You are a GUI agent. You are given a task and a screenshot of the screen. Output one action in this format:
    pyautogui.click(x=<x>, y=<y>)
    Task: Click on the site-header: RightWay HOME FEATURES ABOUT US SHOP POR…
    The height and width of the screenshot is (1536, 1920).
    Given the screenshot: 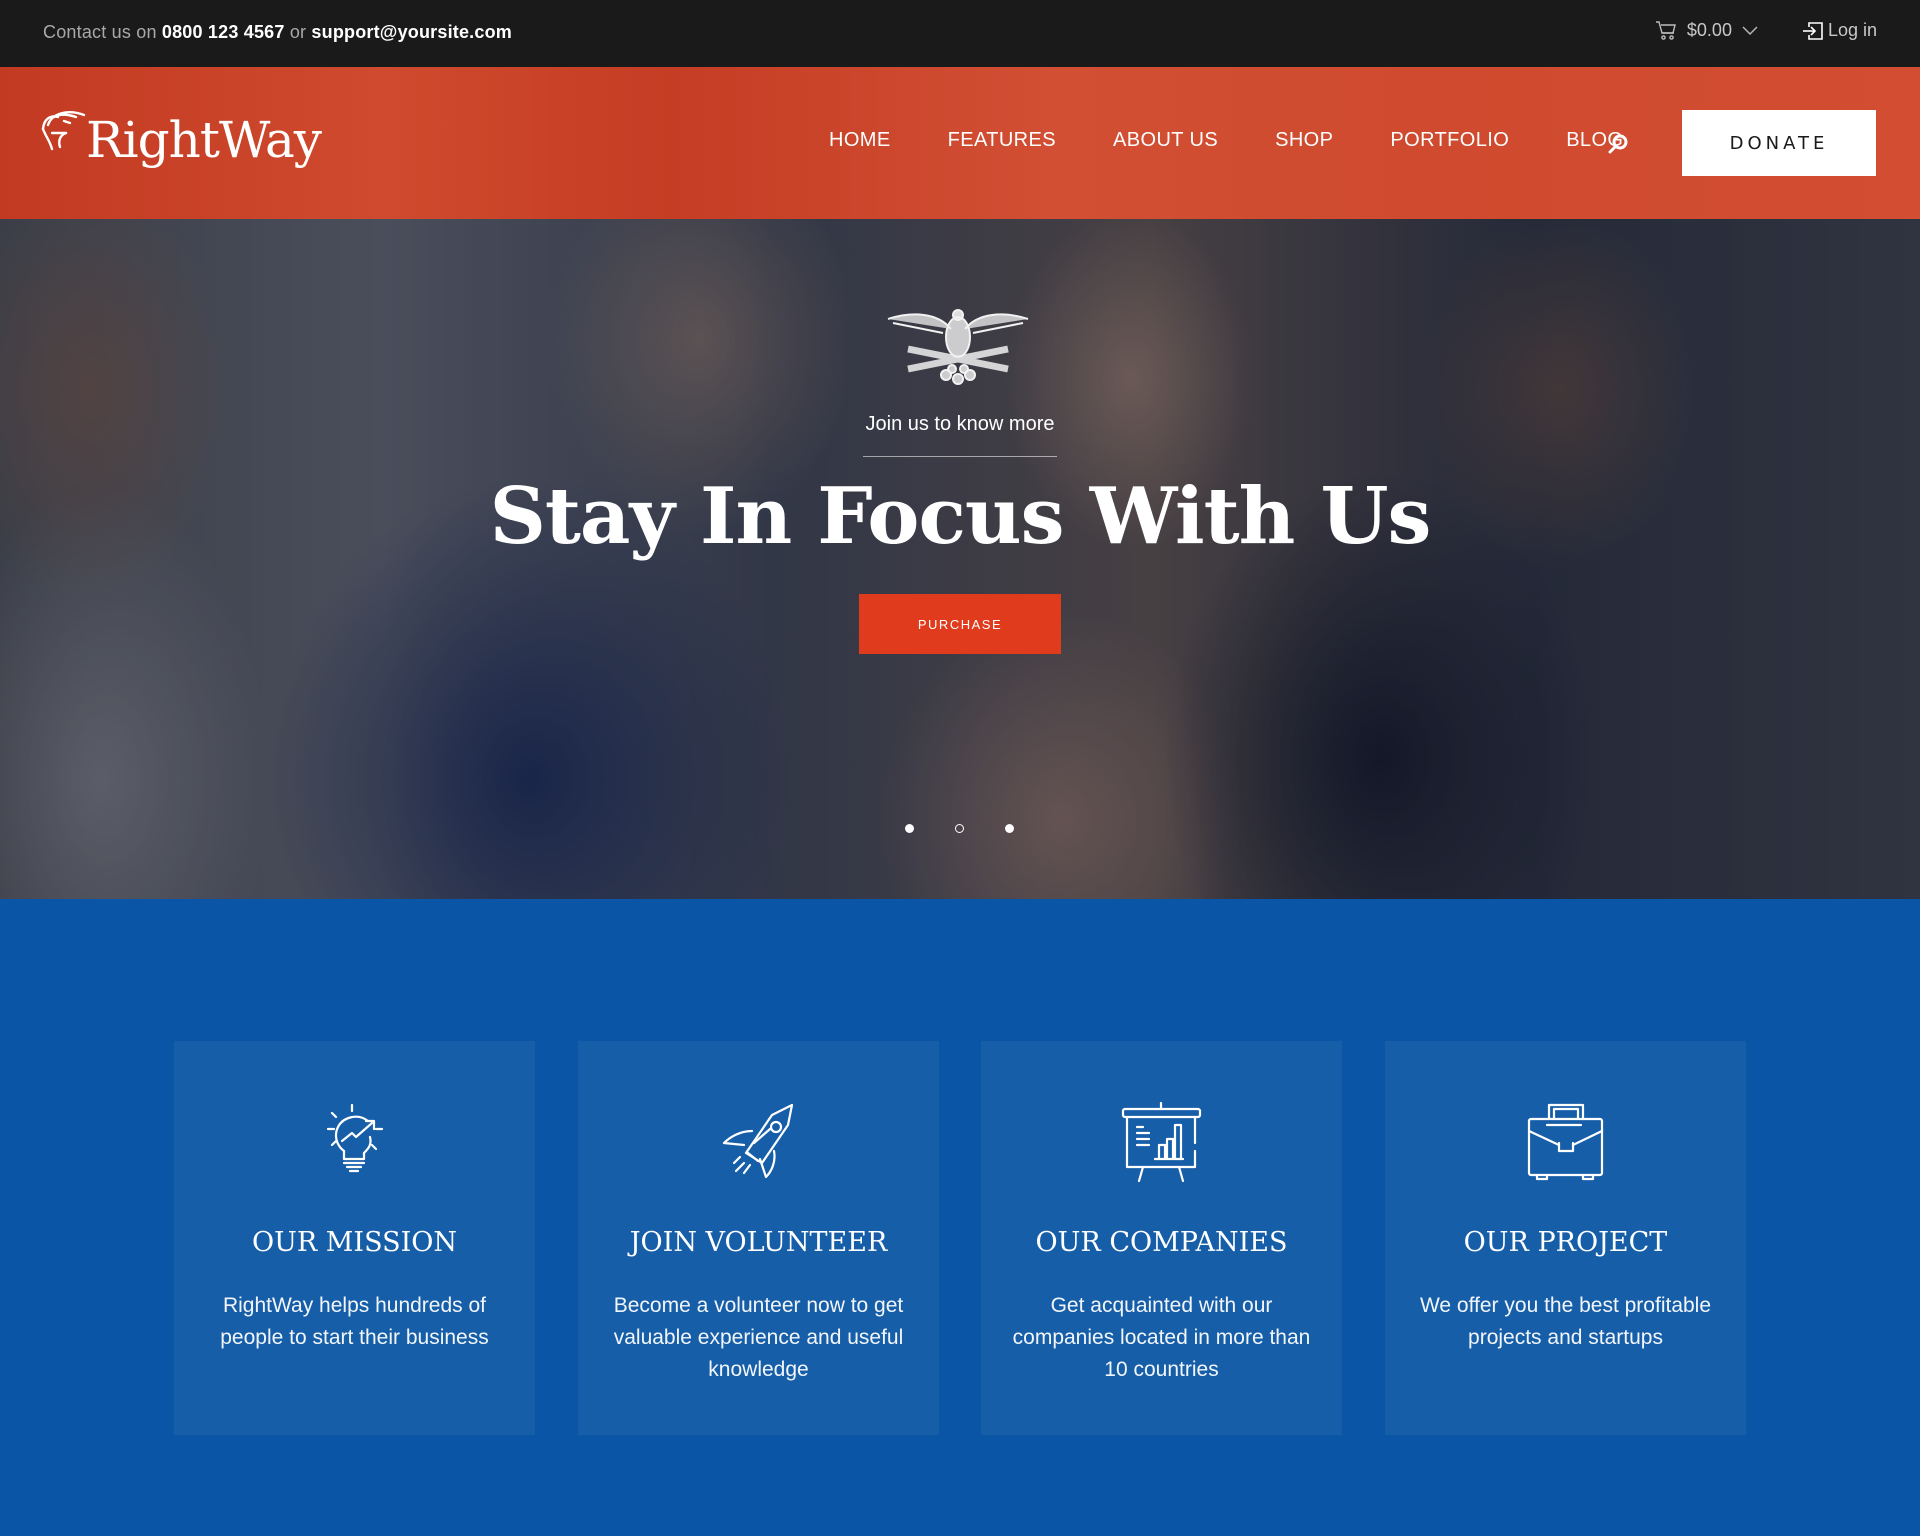 What is the action you would take?
    pyautogui.click(x=960, y=143)
    